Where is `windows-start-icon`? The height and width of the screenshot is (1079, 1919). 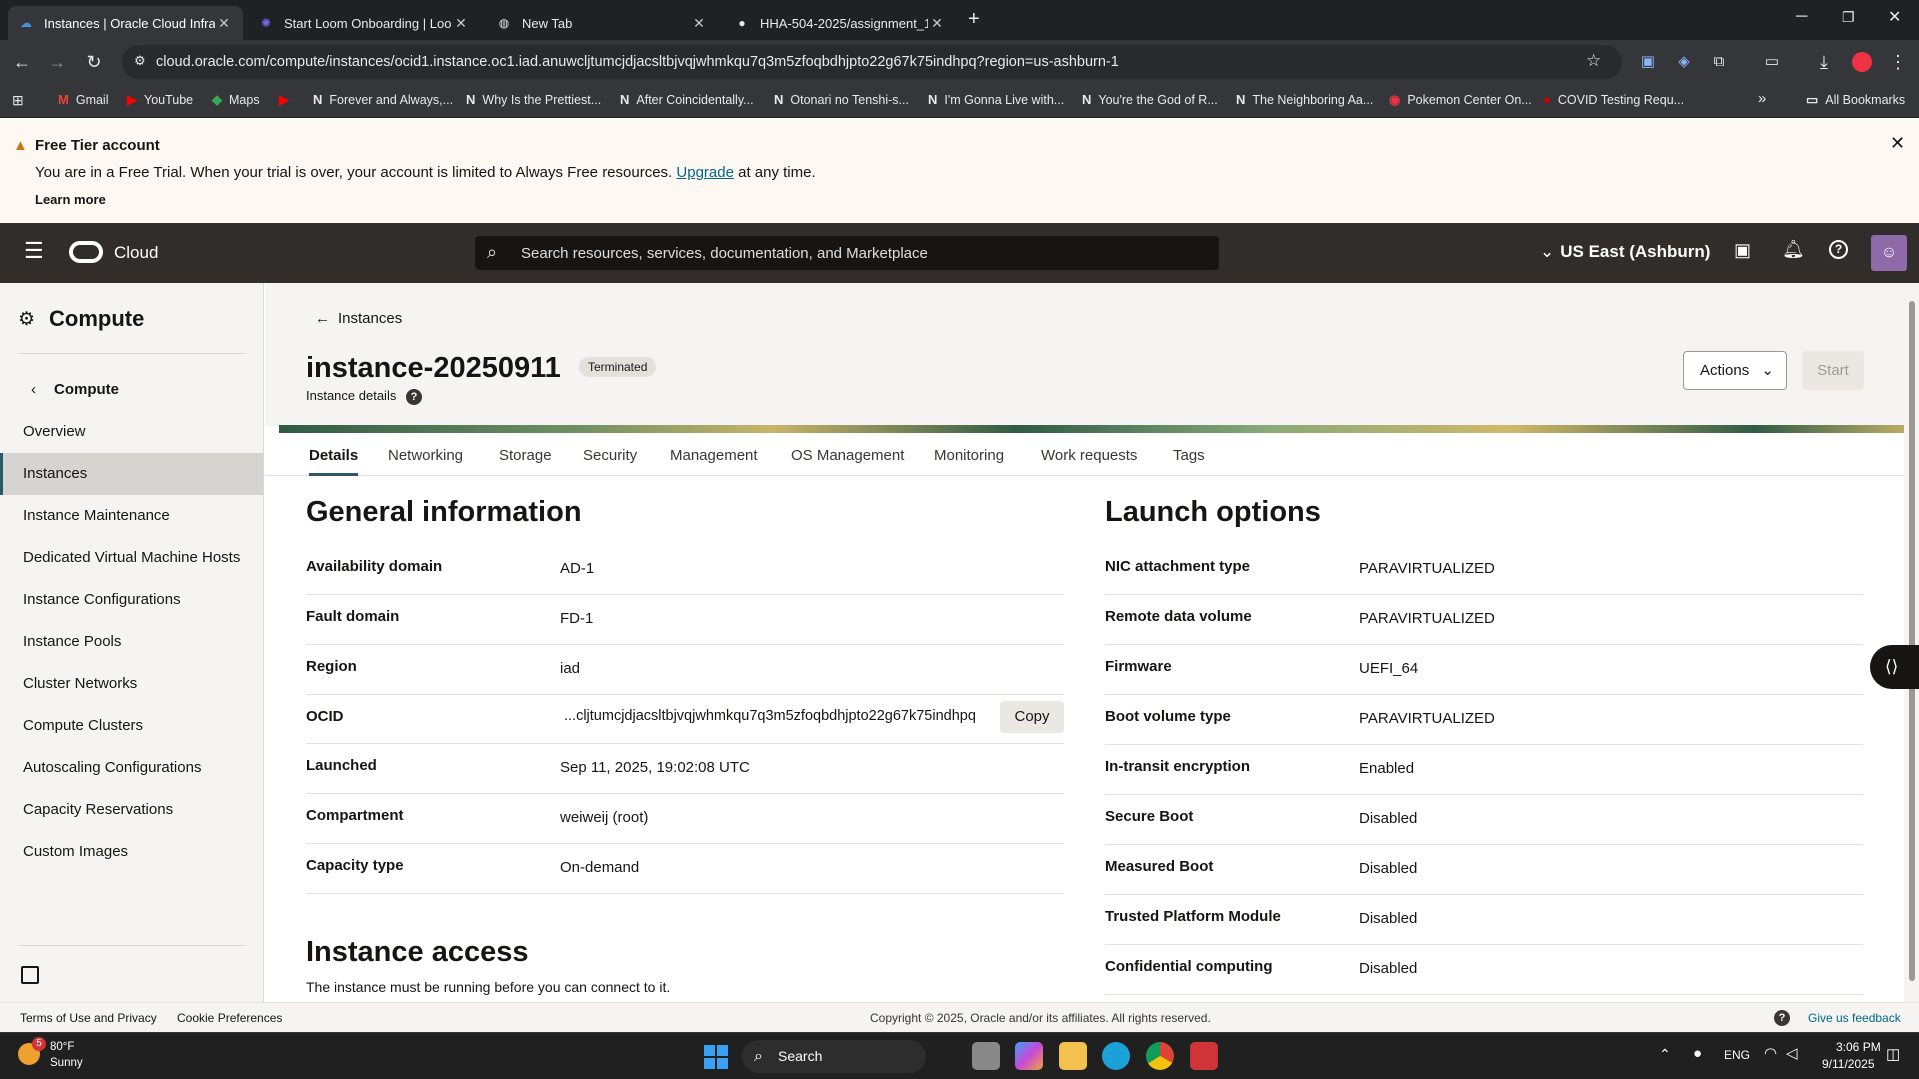
windows-start-icon is located at coordinates (716, 1057).